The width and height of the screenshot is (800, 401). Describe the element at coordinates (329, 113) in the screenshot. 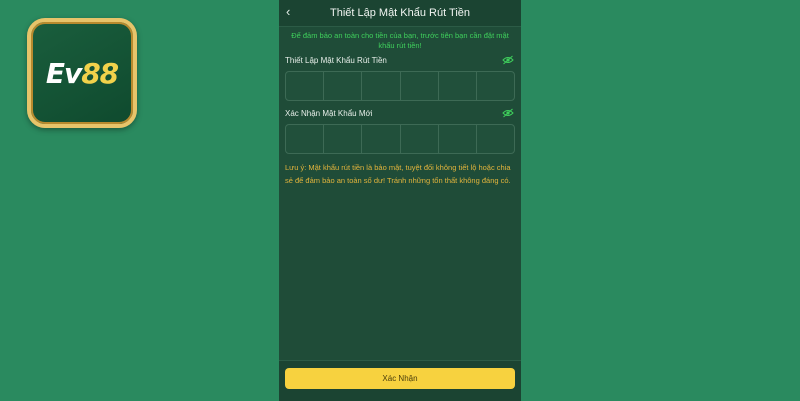

I see `confirm-password-label: Xác Nhận Mật Khẩu Mới` at that location.